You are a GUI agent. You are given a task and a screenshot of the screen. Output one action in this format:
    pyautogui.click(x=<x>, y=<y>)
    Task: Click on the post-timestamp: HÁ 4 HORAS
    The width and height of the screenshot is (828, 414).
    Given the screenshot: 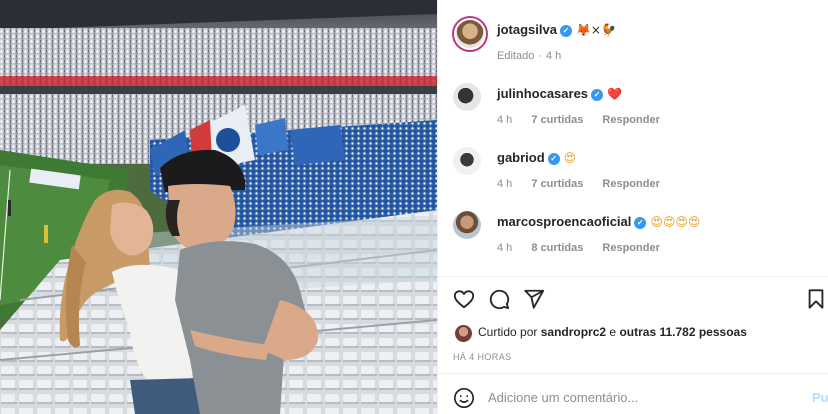 What is the action you would take?
    pyautogui.click(x=482, y=357)
    